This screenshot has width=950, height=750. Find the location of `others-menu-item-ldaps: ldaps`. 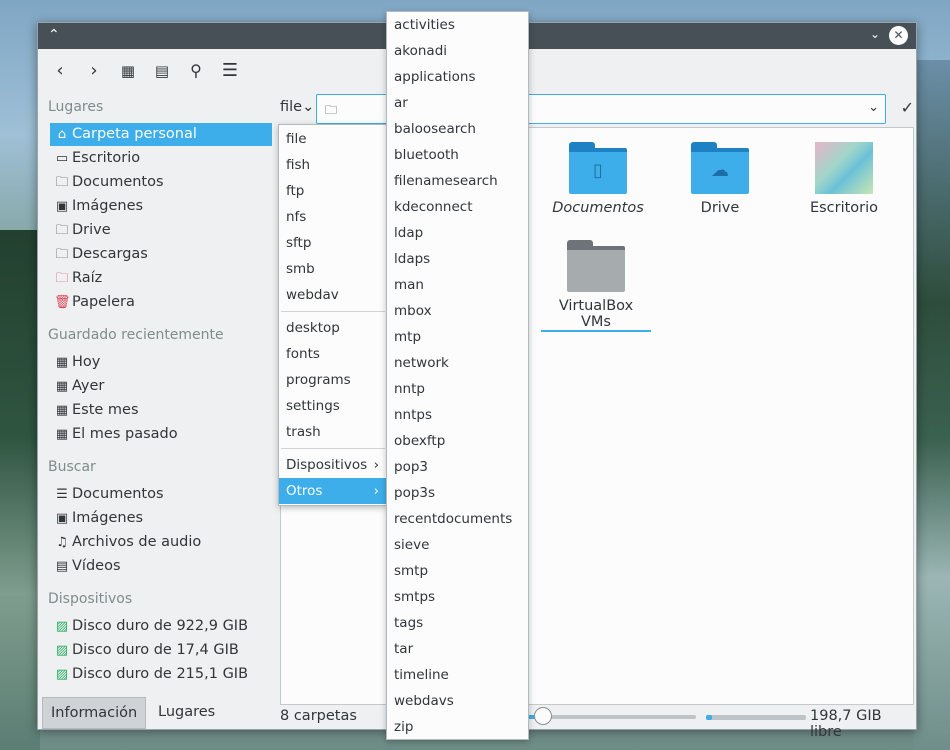

others-menu-item-ldaps: ldaps is located at coordinates (457, 259).